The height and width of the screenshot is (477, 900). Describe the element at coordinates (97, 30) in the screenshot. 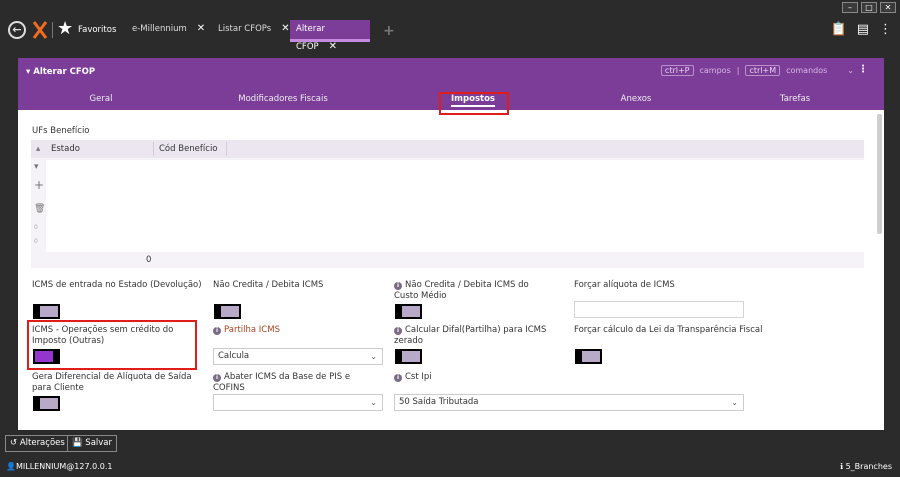

I see `favorites-label: Favoritos` at that location.